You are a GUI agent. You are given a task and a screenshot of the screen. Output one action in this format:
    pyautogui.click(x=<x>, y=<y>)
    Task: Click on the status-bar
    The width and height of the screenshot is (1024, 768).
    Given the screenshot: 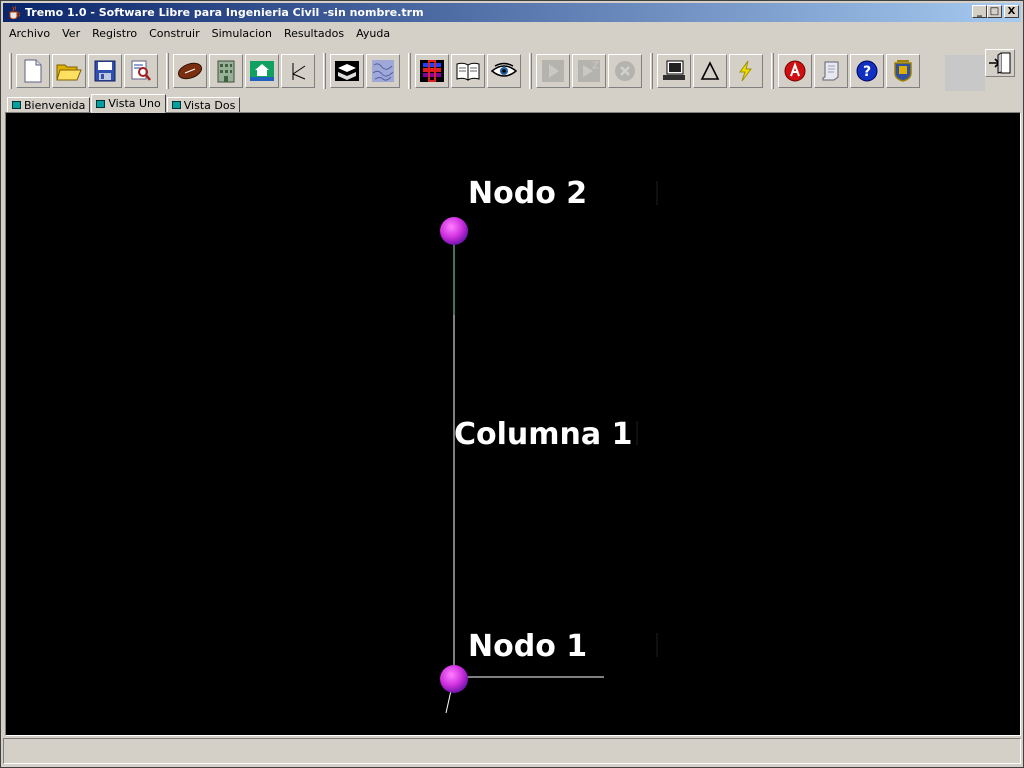 What is the action you would take?
    pyautogui.click(x=512, y=751)
    